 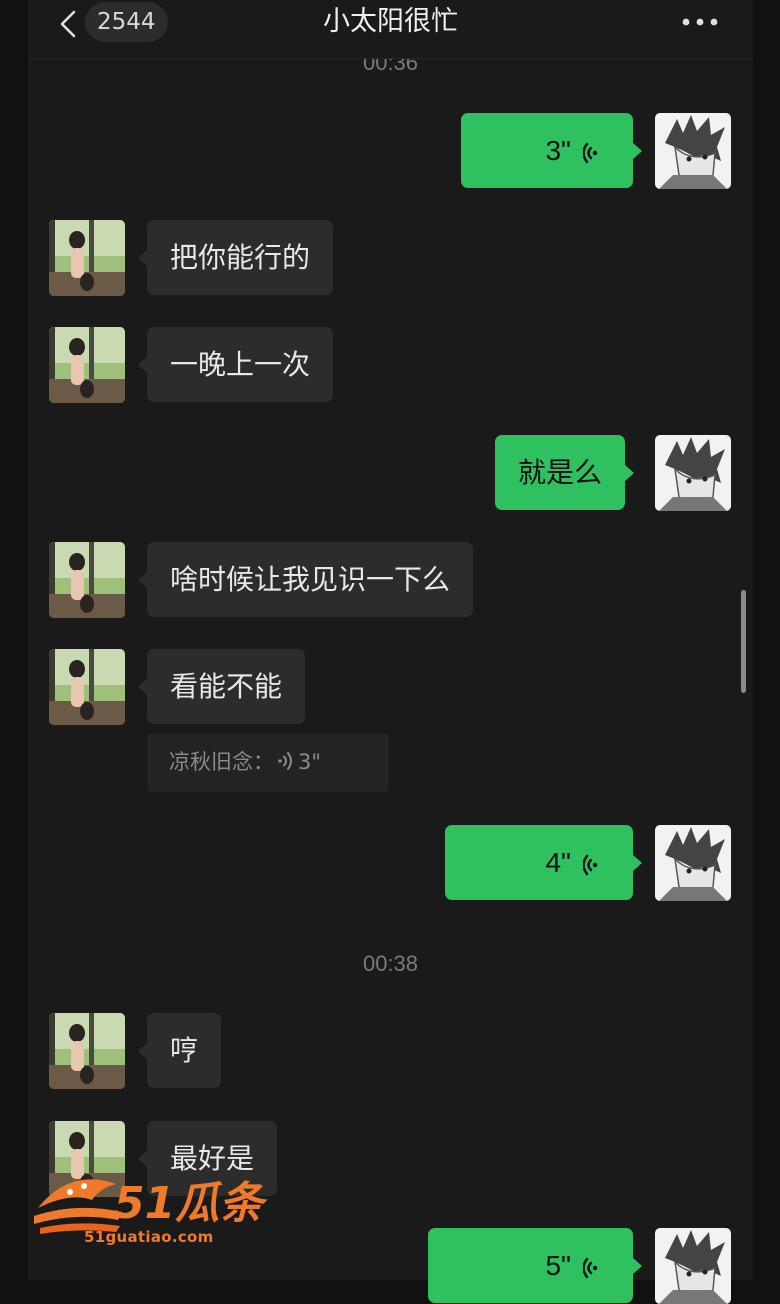 What do you see at coordinates (543, 862) in the screenshot?
I see `voice-message: 4"` at bounding box center [543, 862].